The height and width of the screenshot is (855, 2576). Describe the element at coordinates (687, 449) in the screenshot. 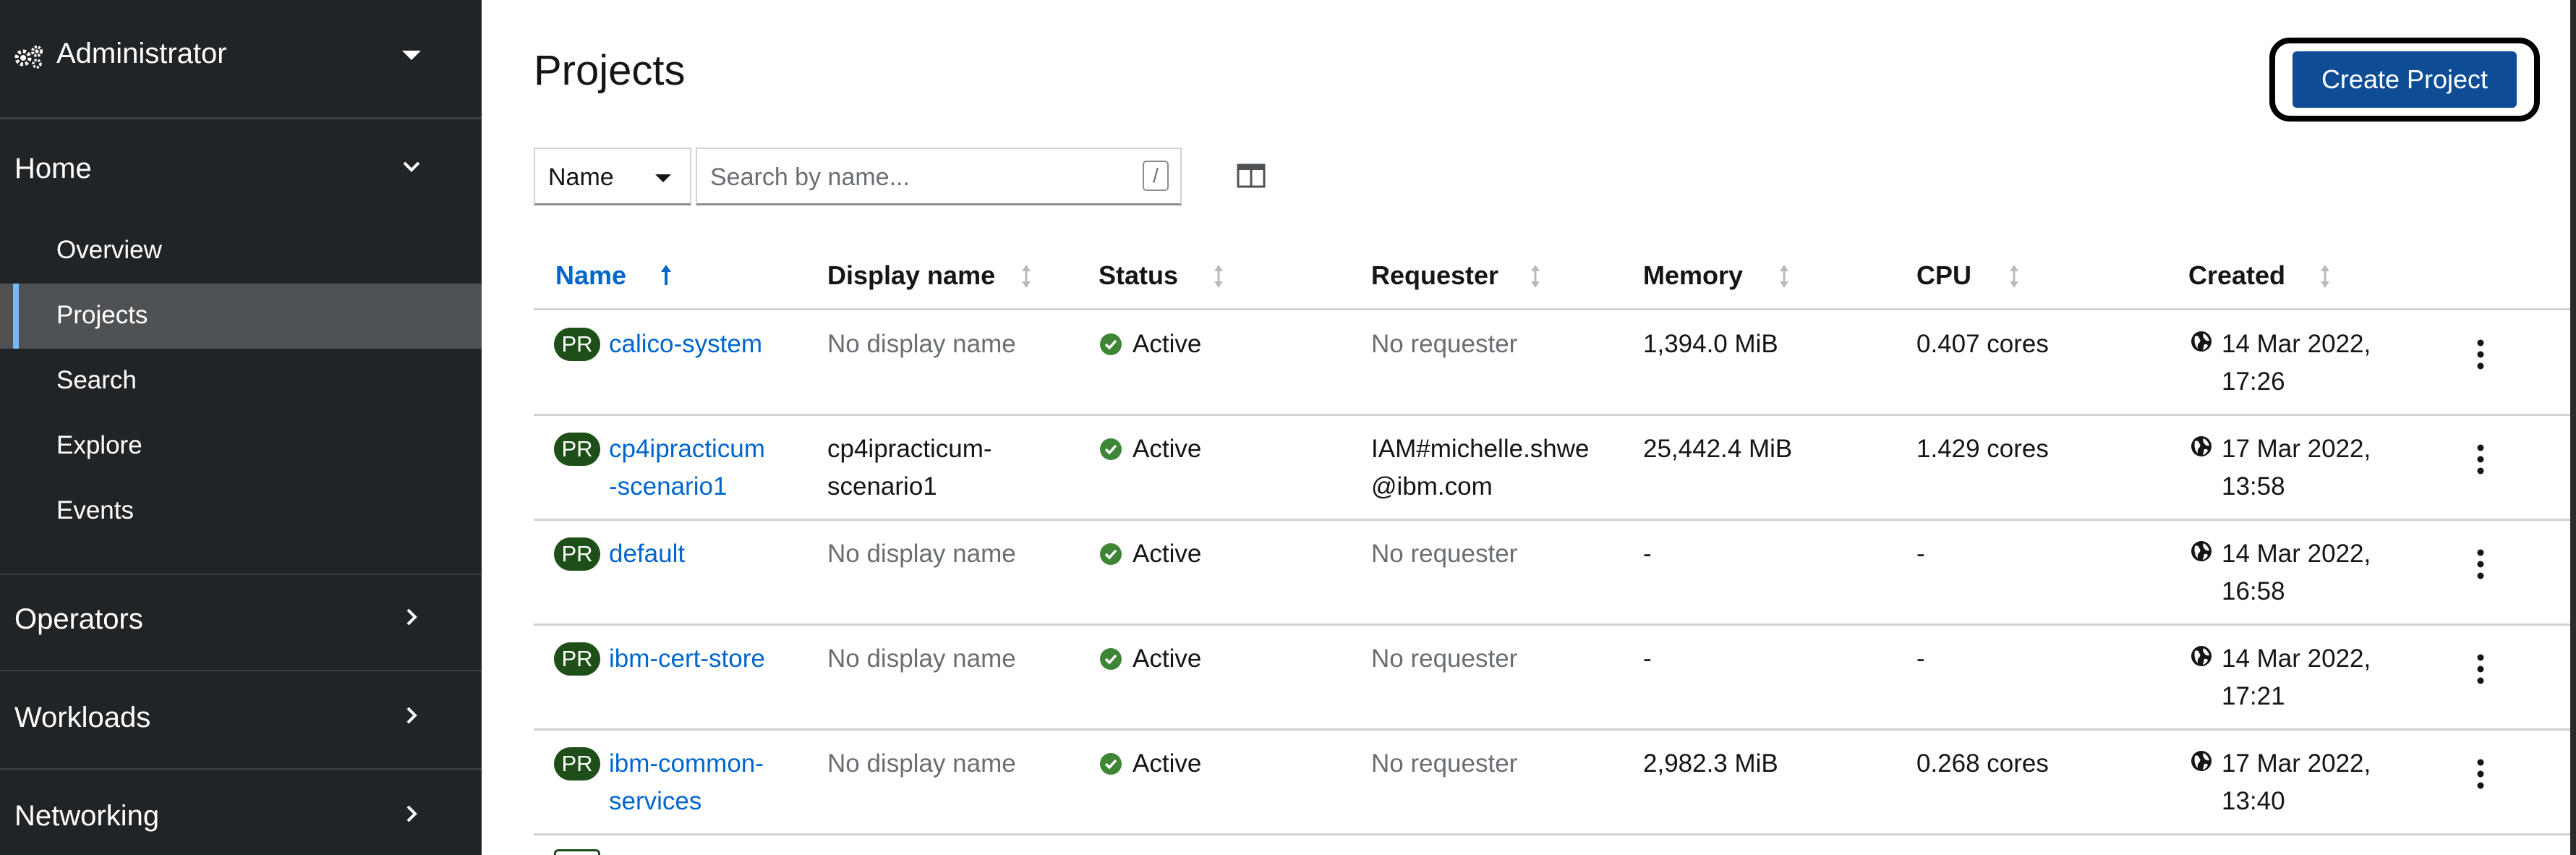

I see `project-name-link: cp4ipracticum` at that location.